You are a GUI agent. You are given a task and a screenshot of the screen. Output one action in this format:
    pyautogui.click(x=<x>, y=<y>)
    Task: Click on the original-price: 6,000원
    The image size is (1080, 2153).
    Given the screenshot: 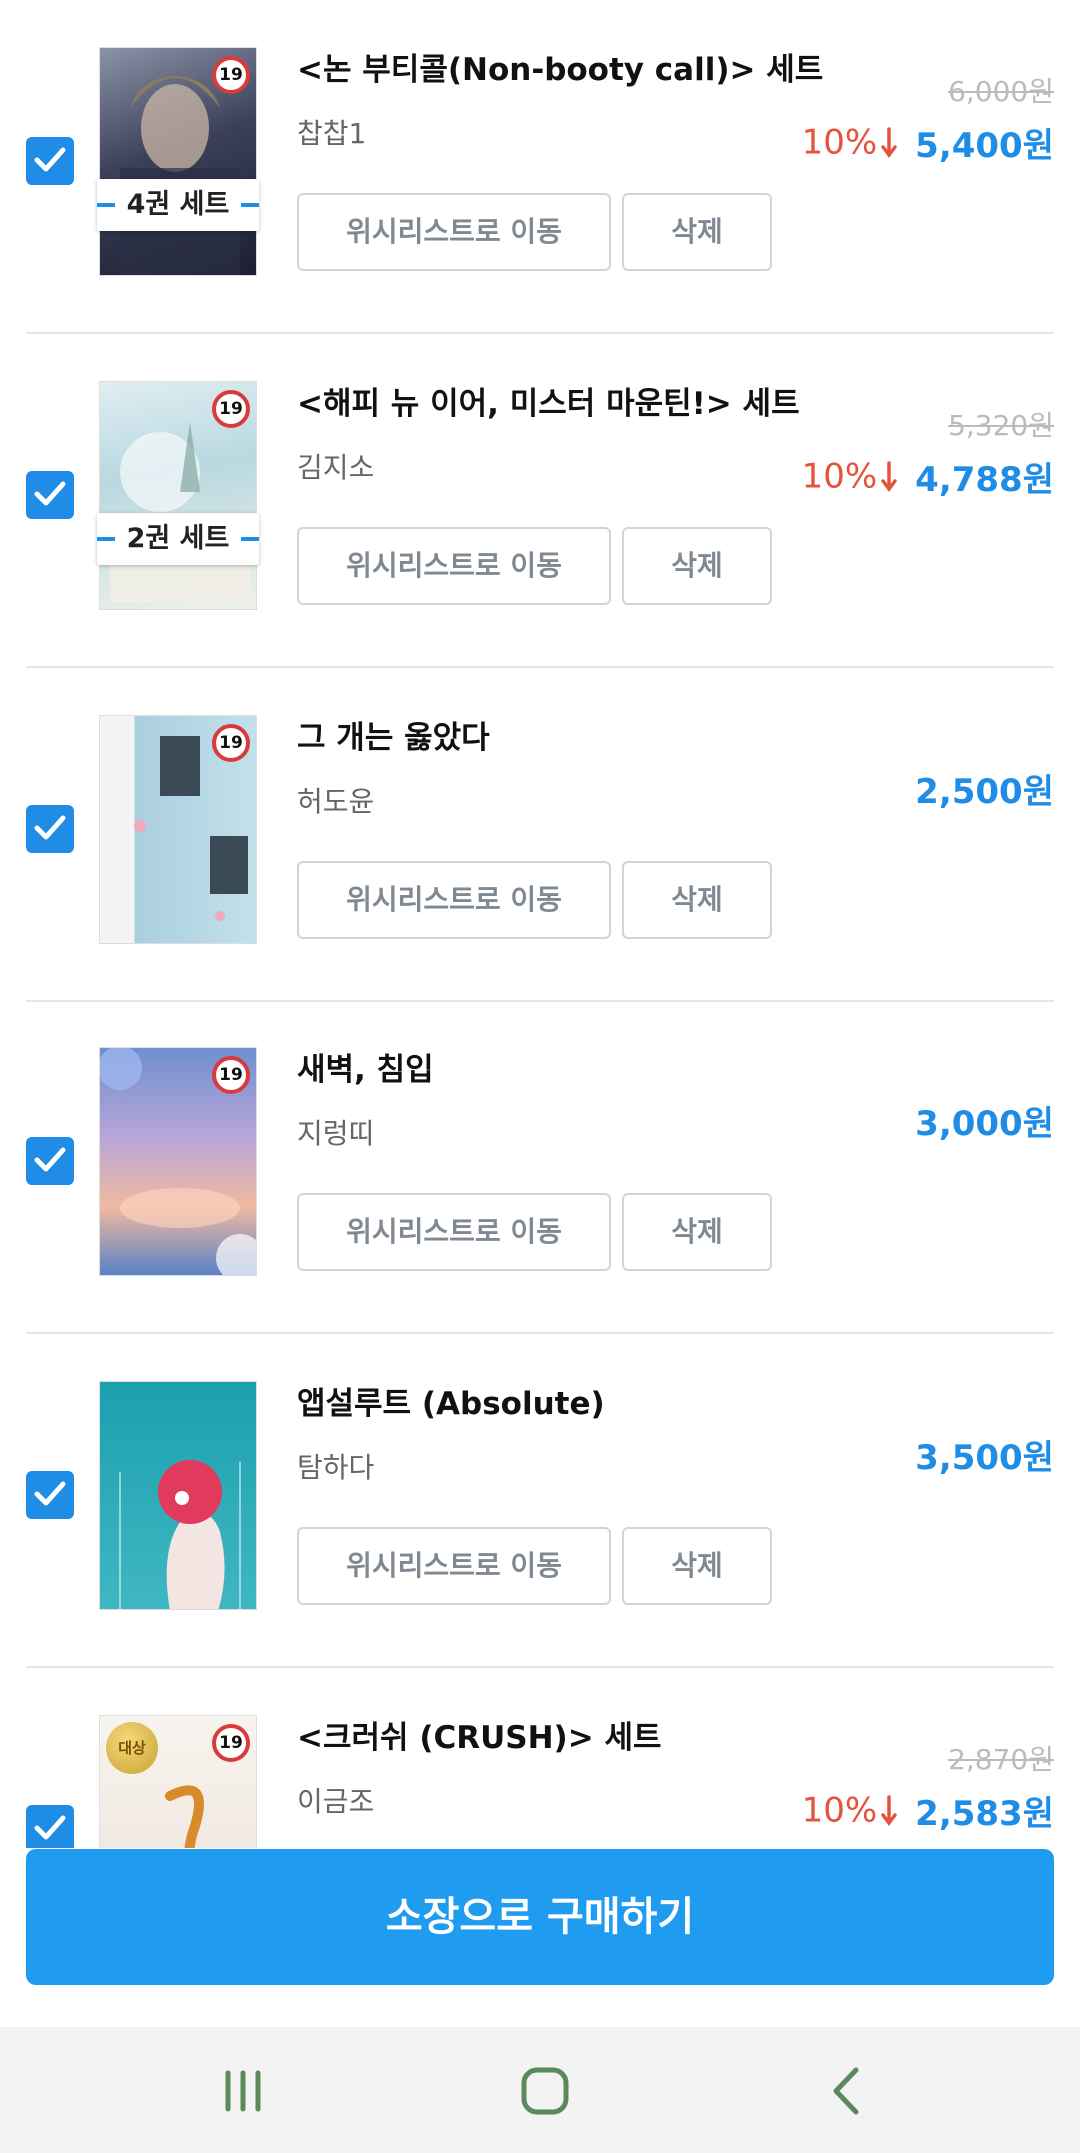 What is the action you would take?
    pyautogui.click(x=1001, y=91)
    